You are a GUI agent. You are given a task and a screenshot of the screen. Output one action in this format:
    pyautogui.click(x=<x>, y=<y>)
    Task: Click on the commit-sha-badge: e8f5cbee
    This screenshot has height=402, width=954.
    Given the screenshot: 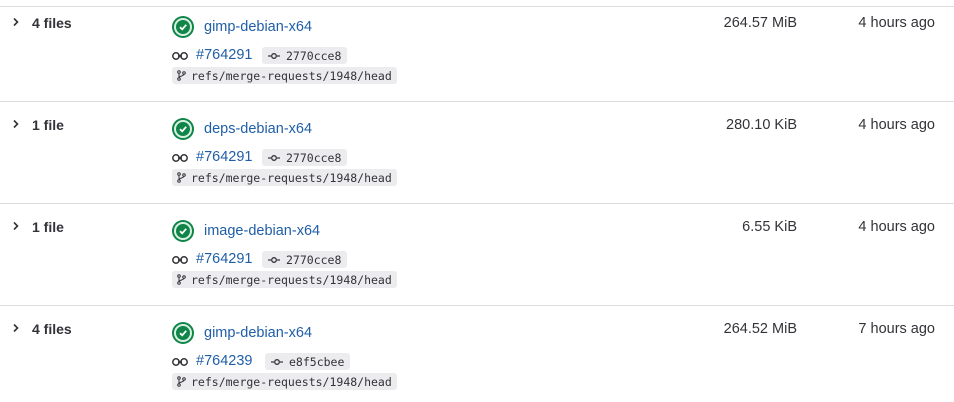 What is the action you would take?
    pyautogui.click(x=308, y=361)
    